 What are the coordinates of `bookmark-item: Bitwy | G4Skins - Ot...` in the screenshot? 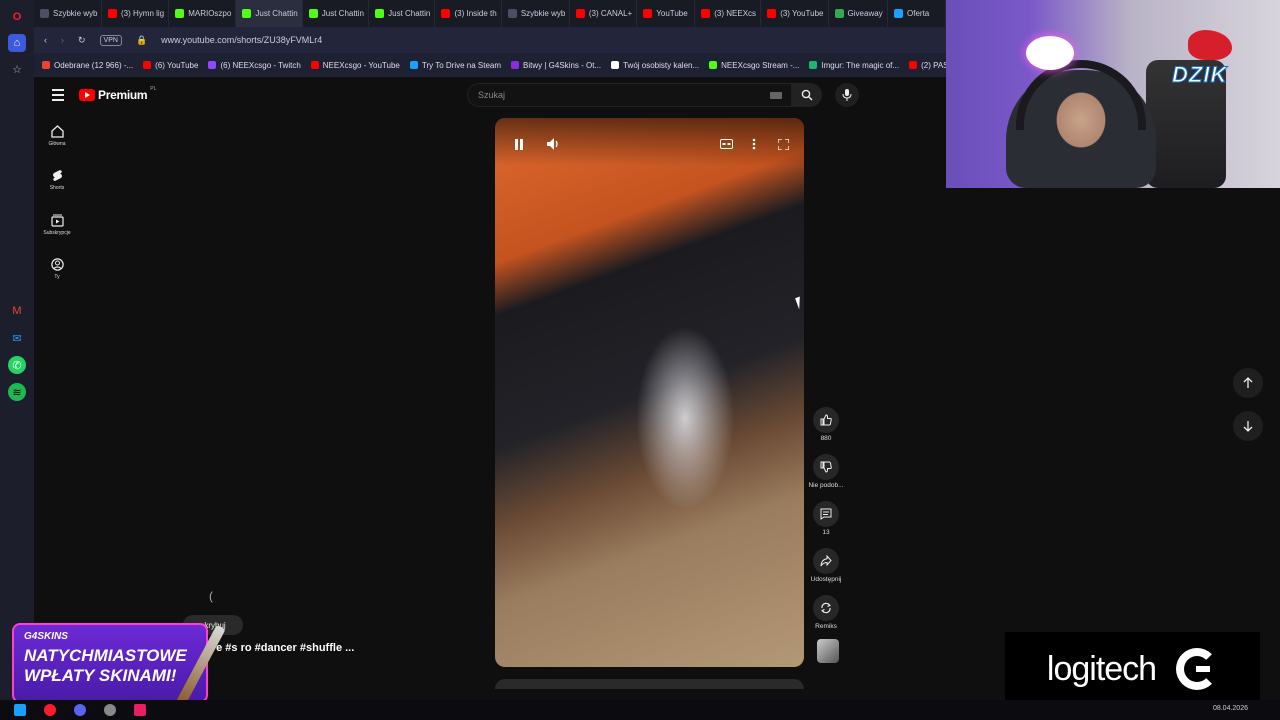 It's located at (556, 65).